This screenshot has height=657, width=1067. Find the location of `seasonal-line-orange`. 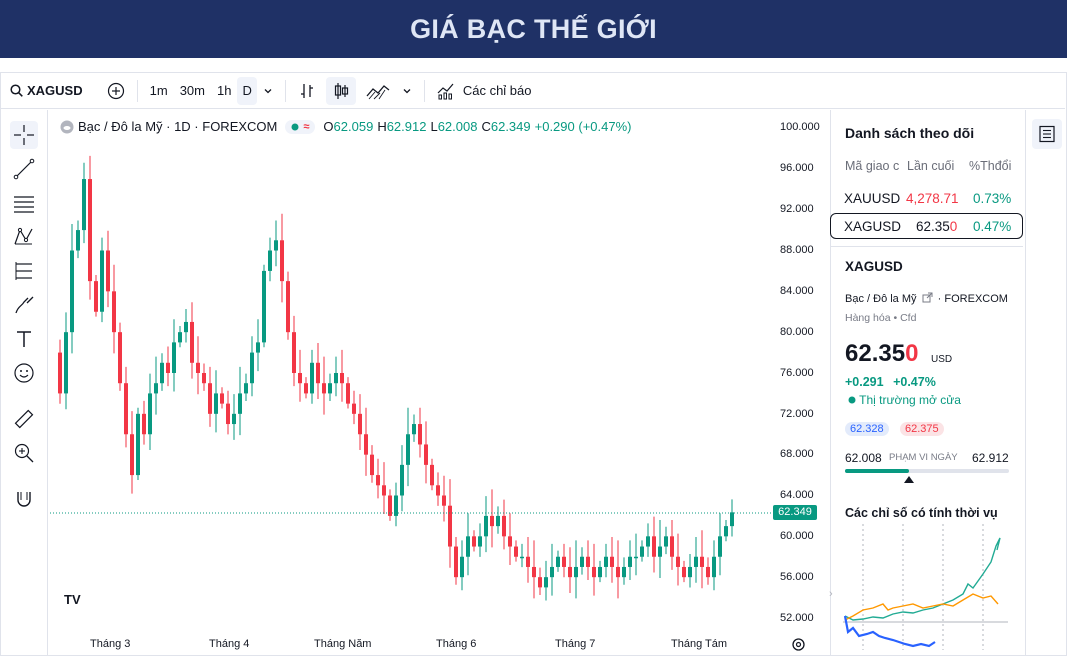

seasonal-line-orange is located at coordinates (921, 607).